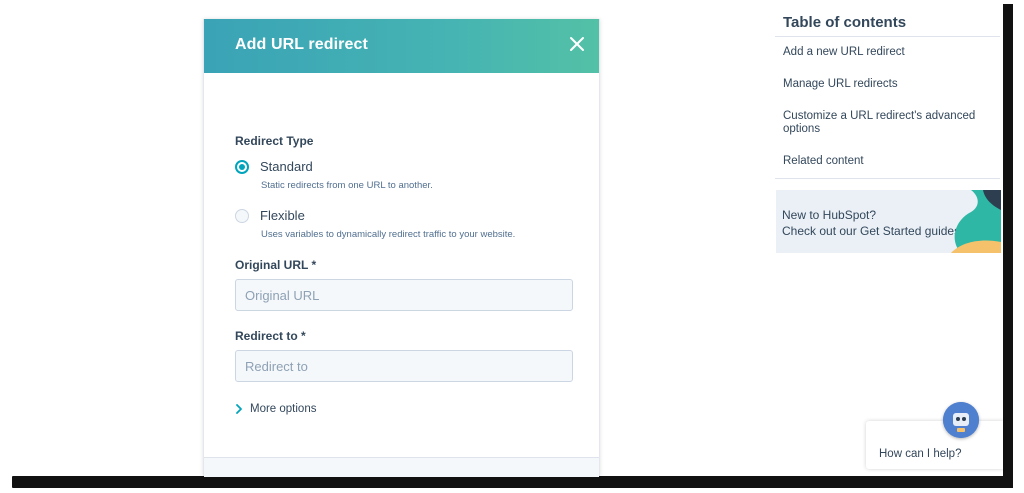 The height and width of the screenshot is (493, 1024). Describe the element at coordinates (283, 409) in the screenshot. I see `more-options-label: More options` at that location.